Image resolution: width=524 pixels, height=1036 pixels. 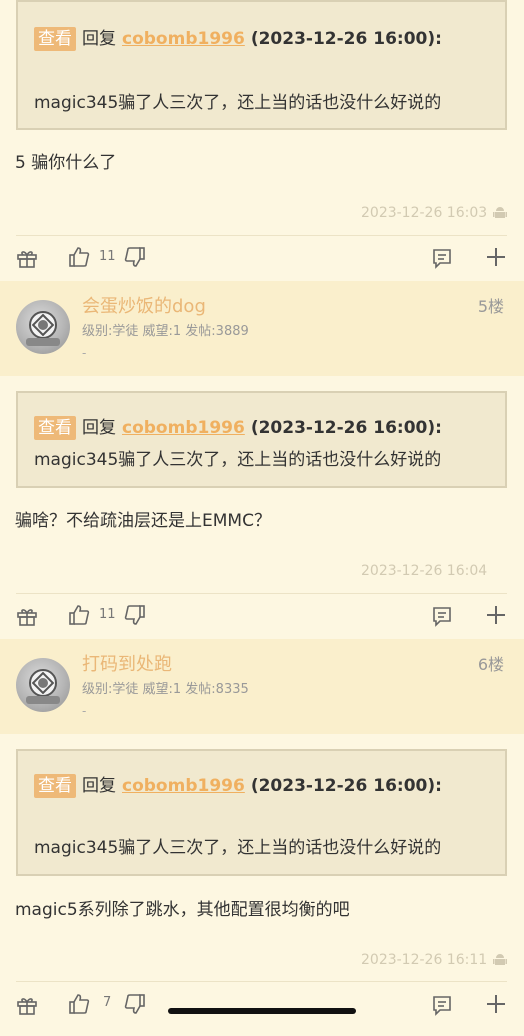 What do you see at coordinates (127, 663) in the screenshot?
I see `author-name: 打码到处跑` at bounding box center [127, 663].